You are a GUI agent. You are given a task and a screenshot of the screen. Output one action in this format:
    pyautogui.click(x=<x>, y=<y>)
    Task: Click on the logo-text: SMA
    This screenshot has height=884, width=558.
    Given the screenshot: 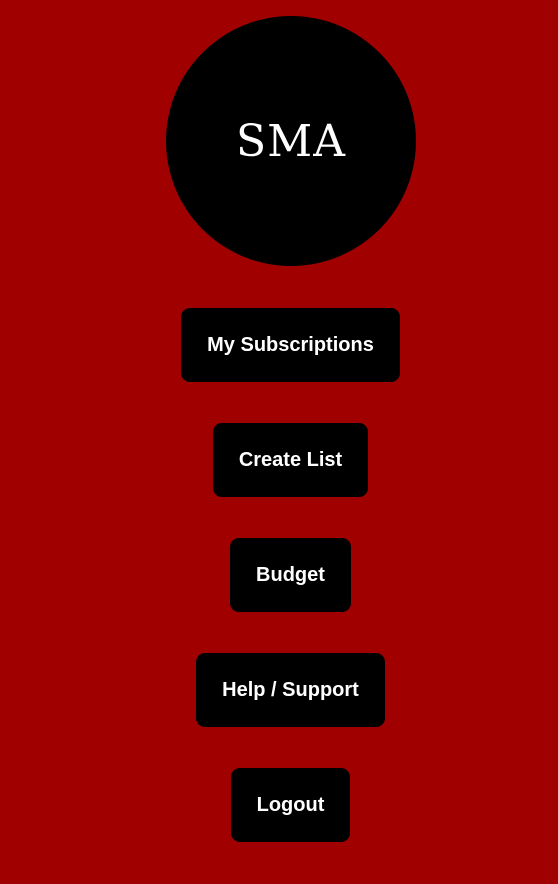 What is the action you would take?
    pyautogui.click(x=291, y=141)
    